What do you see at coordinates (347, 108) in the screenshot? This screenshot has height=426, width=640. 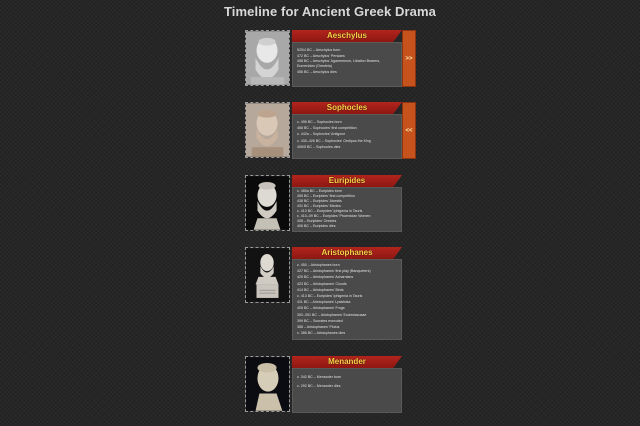 I see `entry-name: Sophocles` at bounding box center [347, 108].